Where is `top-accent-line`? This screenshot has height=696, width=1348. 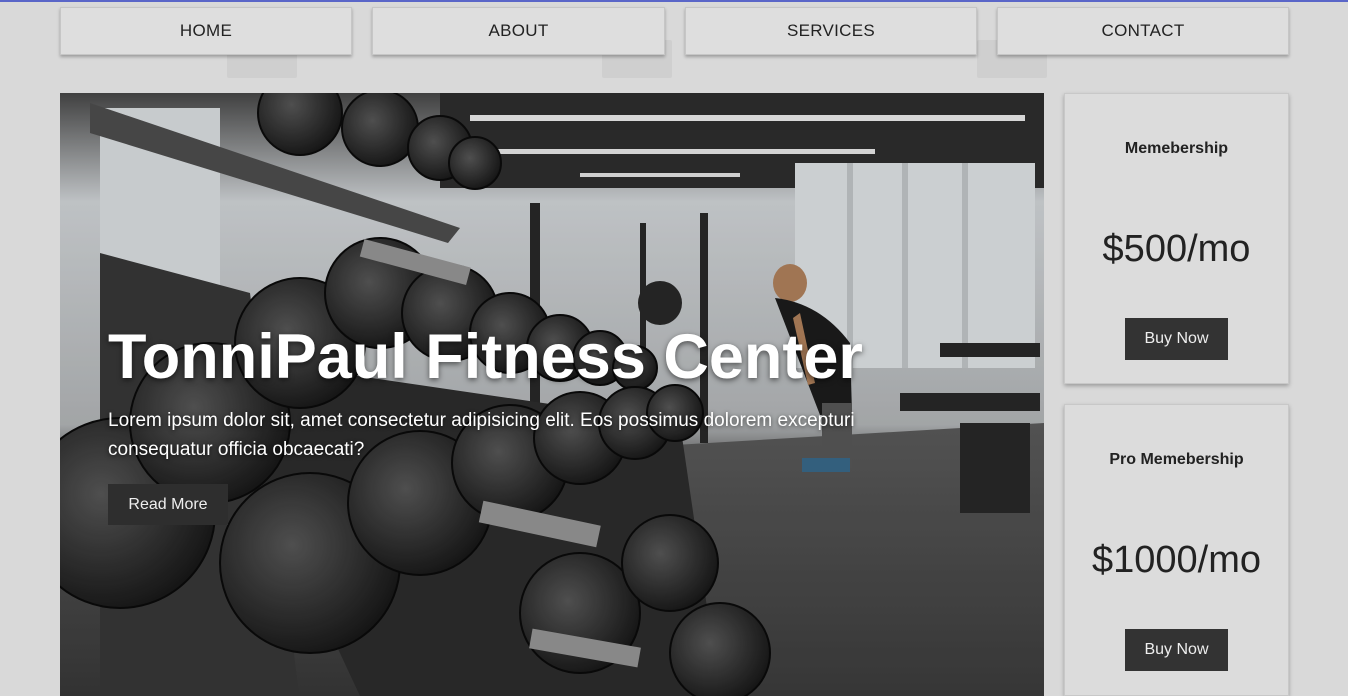
top-accent-line is located at coordinates (674, 1).